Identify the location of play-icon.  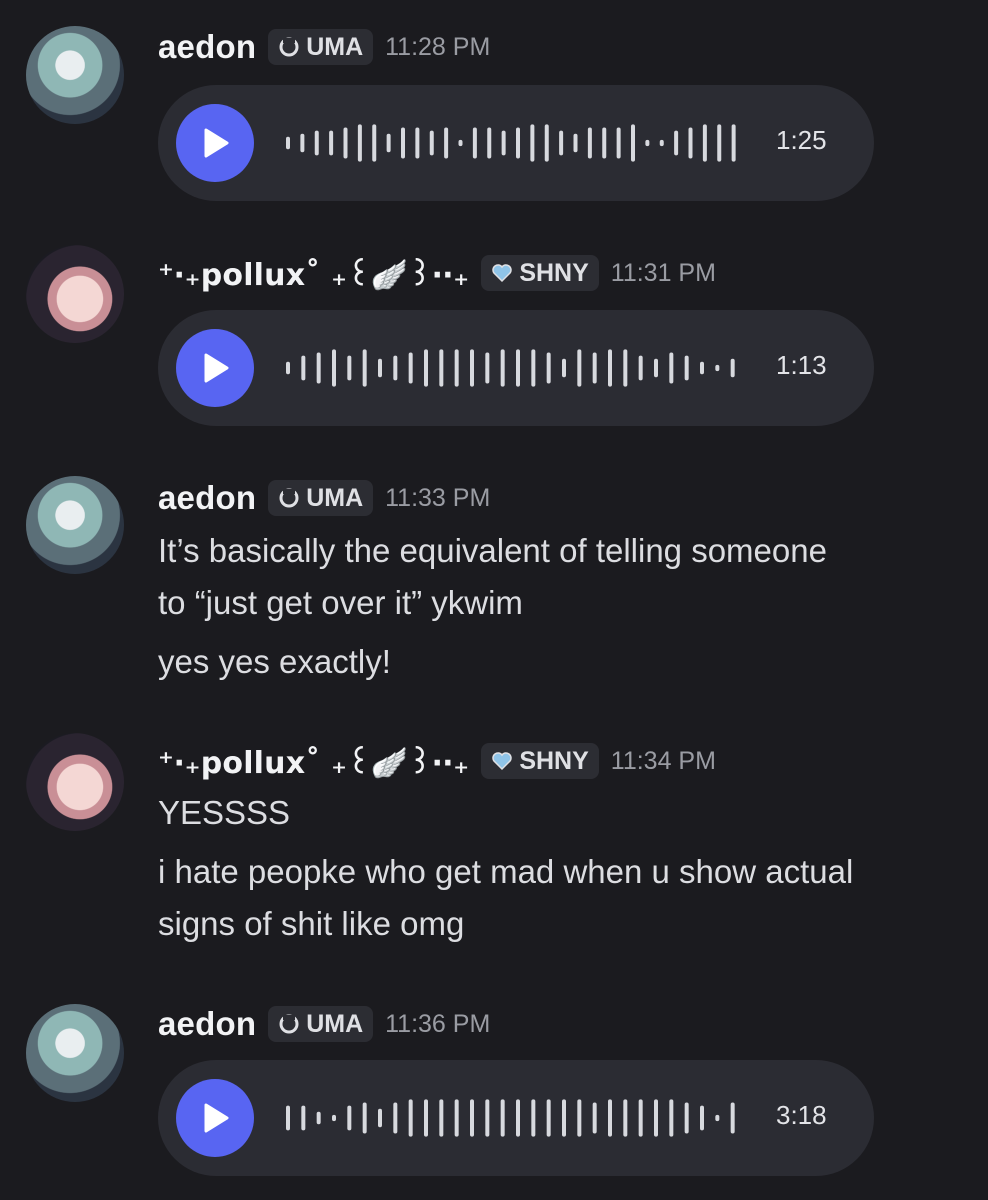
(216, 1118).